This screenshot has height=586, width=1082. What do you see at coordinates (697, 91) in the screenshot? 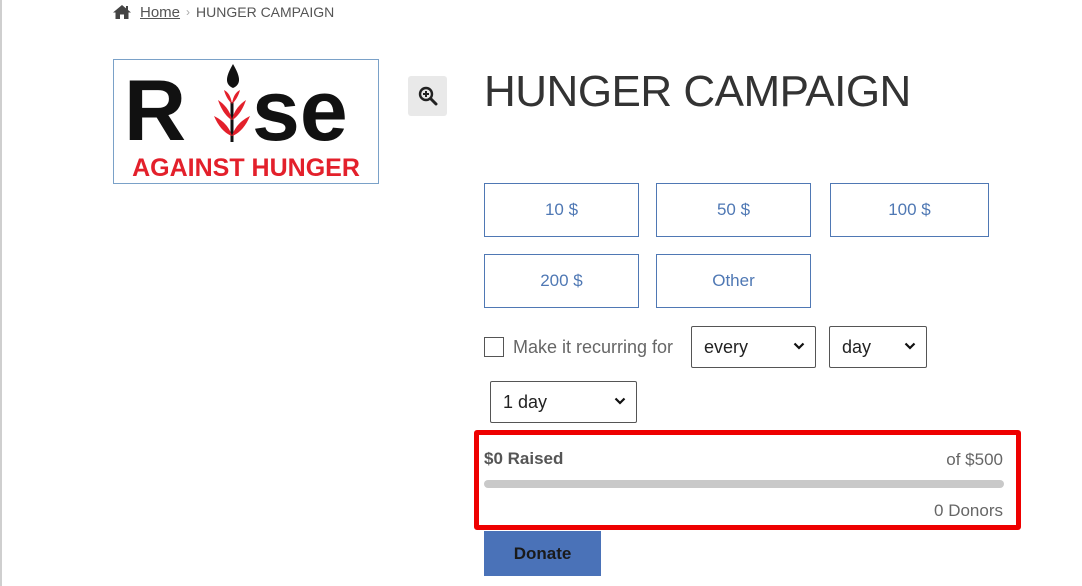
I see `page-title: HUNGER CAMPAIGN` at bounding box center [697, 91].